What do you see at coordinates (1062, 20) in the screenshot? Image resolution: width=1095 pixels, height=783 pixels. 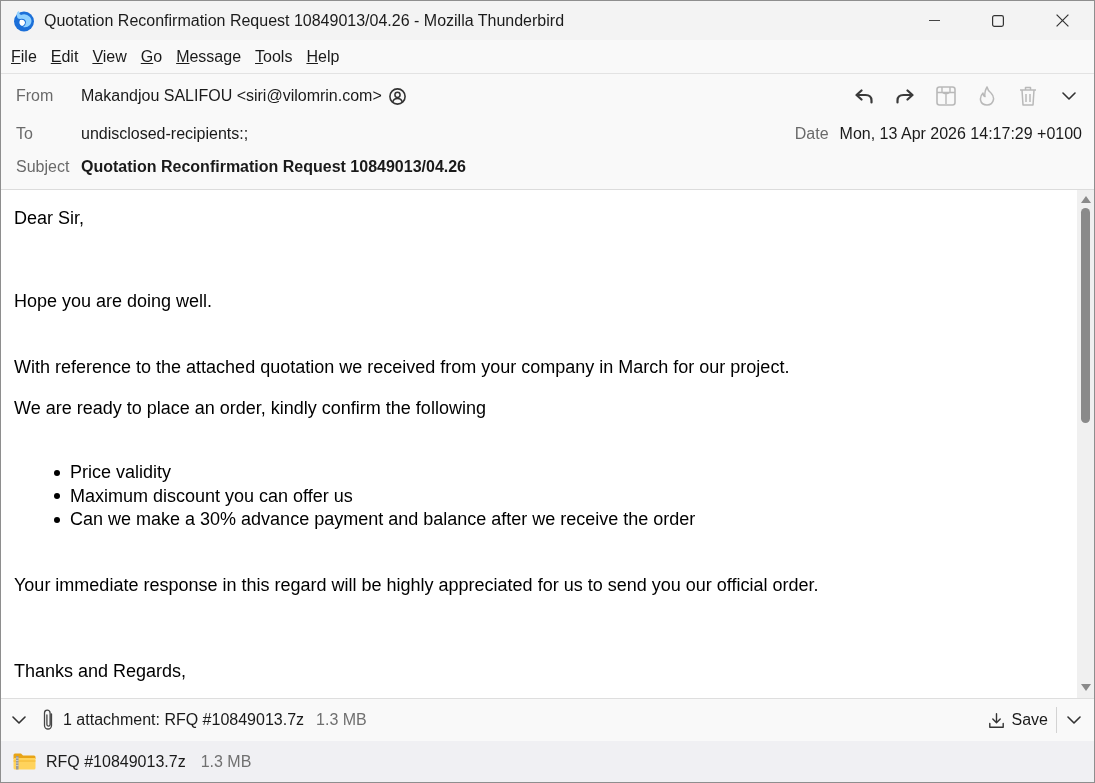 I see `close-icon` at bounding box center [1062, 20].